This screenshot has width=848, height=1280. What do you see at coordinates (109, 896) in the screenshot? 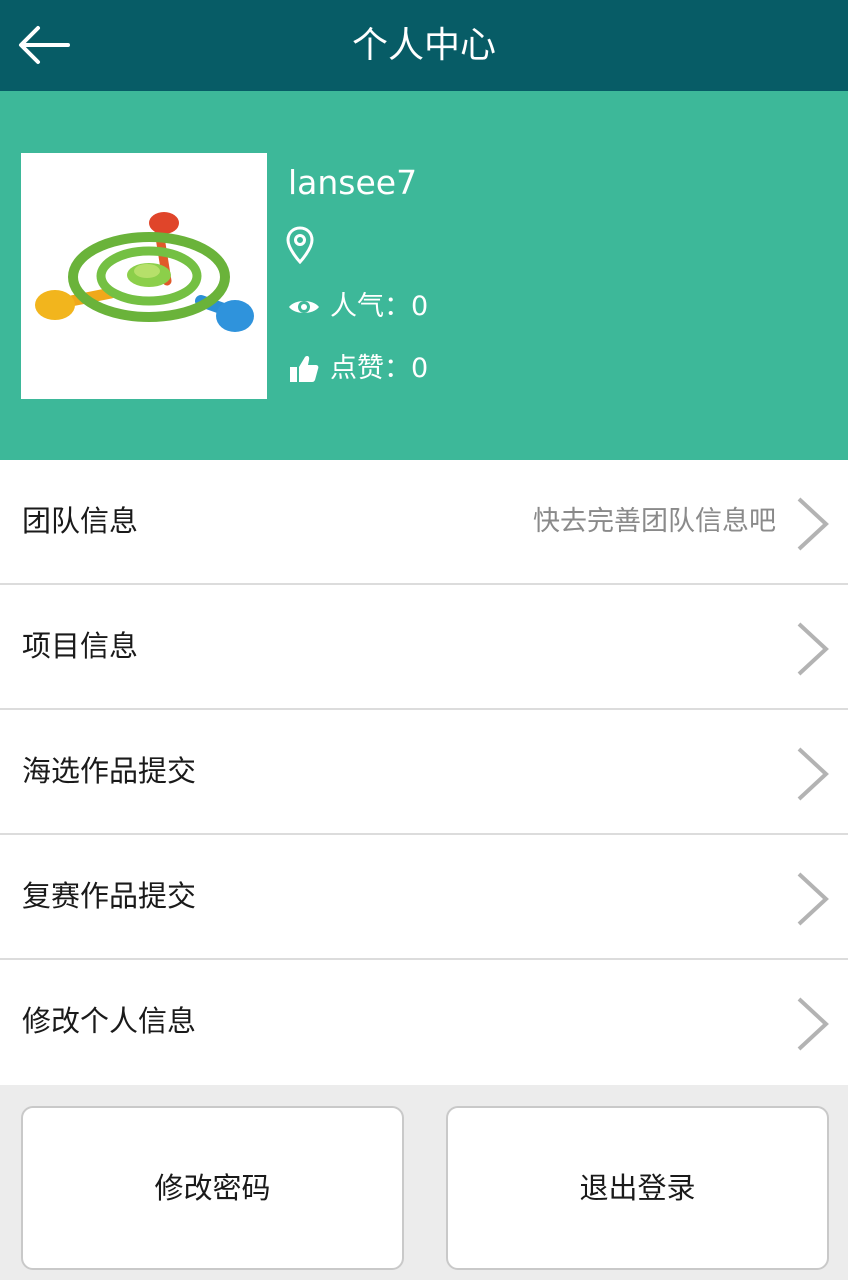
I see `menu-item-label: 复赛作品提交` at bounding box center [109, 896].